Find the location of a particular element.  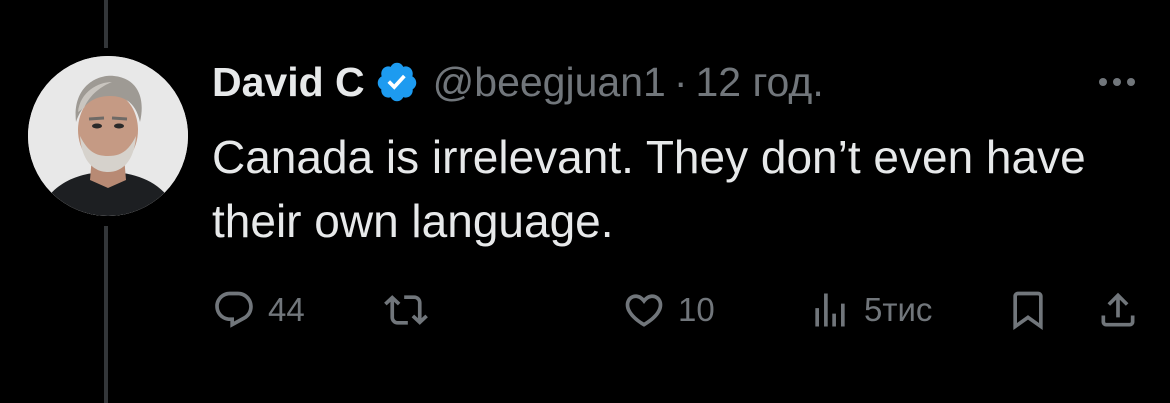

tweet-header: David C @beegjuan1 · 12 год. is located at coordinates (518, 82).